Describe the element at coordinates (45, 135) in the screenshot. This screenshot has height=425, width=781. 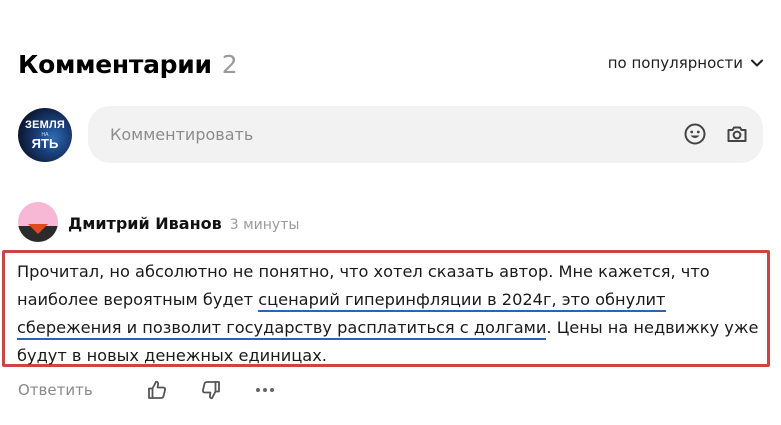
I see `avatar: ЗЕМЛЯ НА ЯТЬ` at that location.